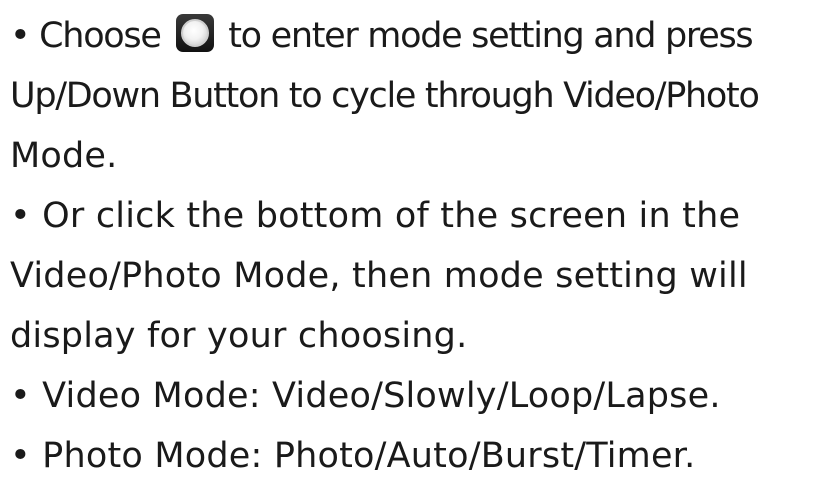  What do you see at coordinates (490, 36) in the screenshot?
I see `enter-mode-text: to enter mode setting and press` at bounding box center [490, 36].